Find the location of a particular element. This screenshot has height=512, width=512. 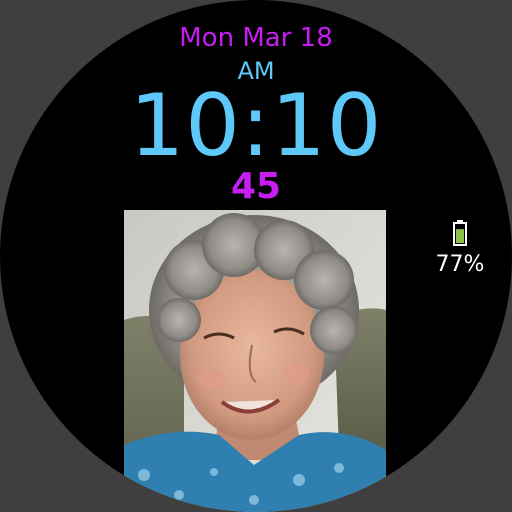

battery-percent: 77% is located at coordinates (460, 264).